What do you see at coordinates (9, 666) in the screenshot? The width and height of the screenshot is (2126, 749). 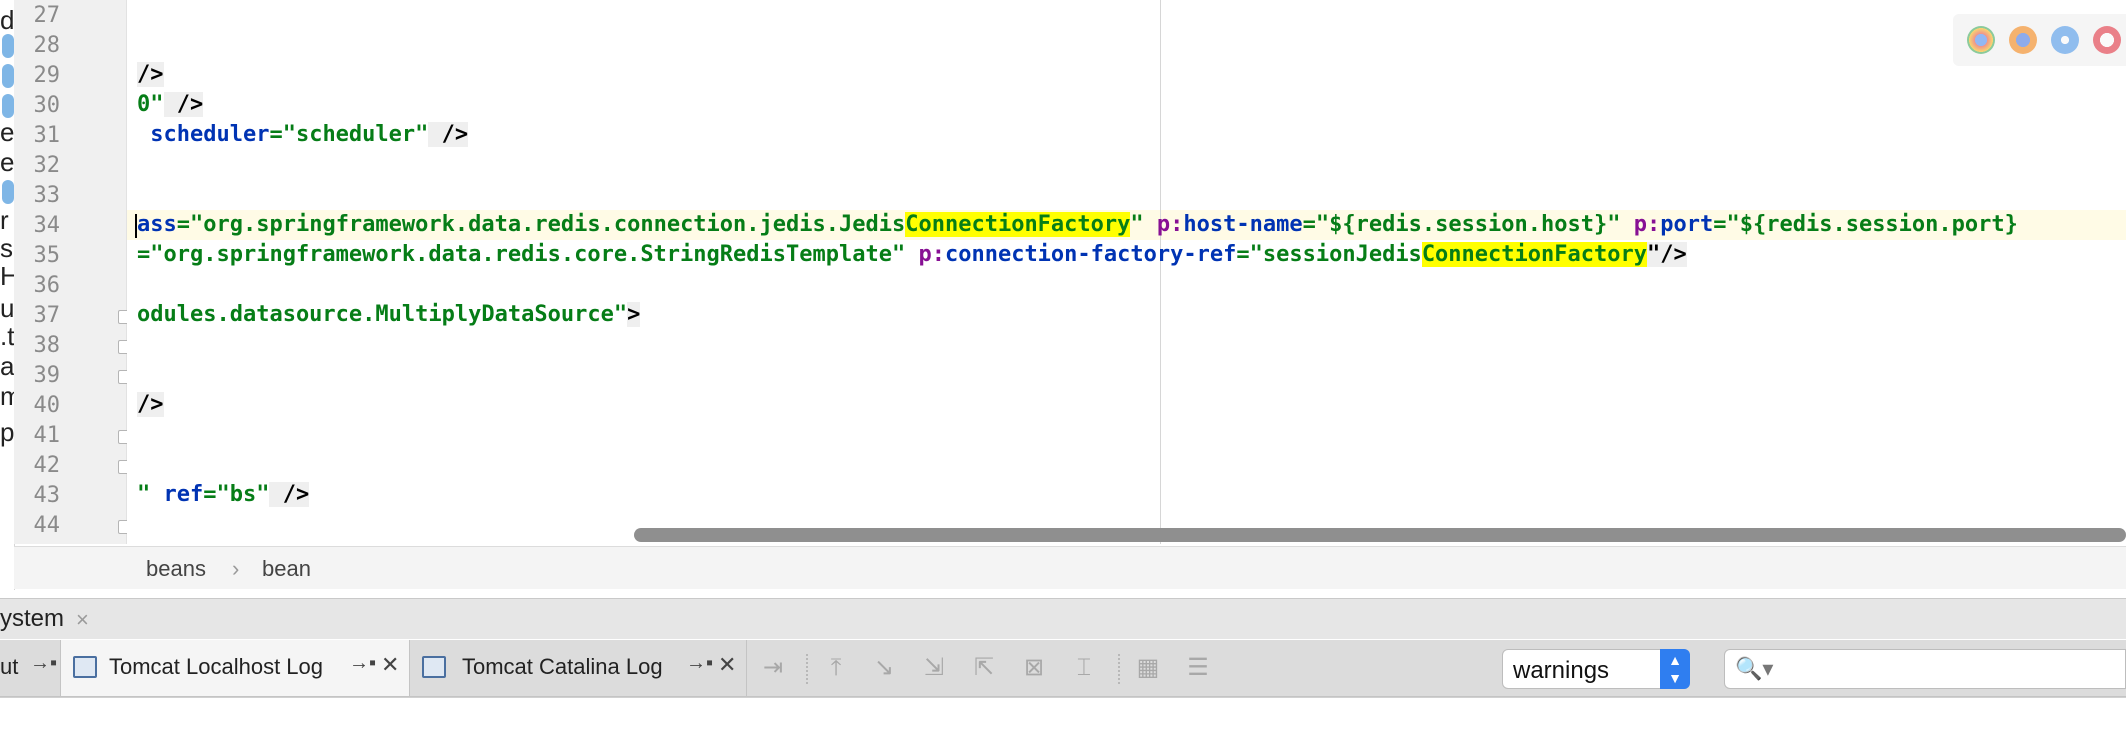 I see `tab-label: ut` at bounding box center [9, 666].